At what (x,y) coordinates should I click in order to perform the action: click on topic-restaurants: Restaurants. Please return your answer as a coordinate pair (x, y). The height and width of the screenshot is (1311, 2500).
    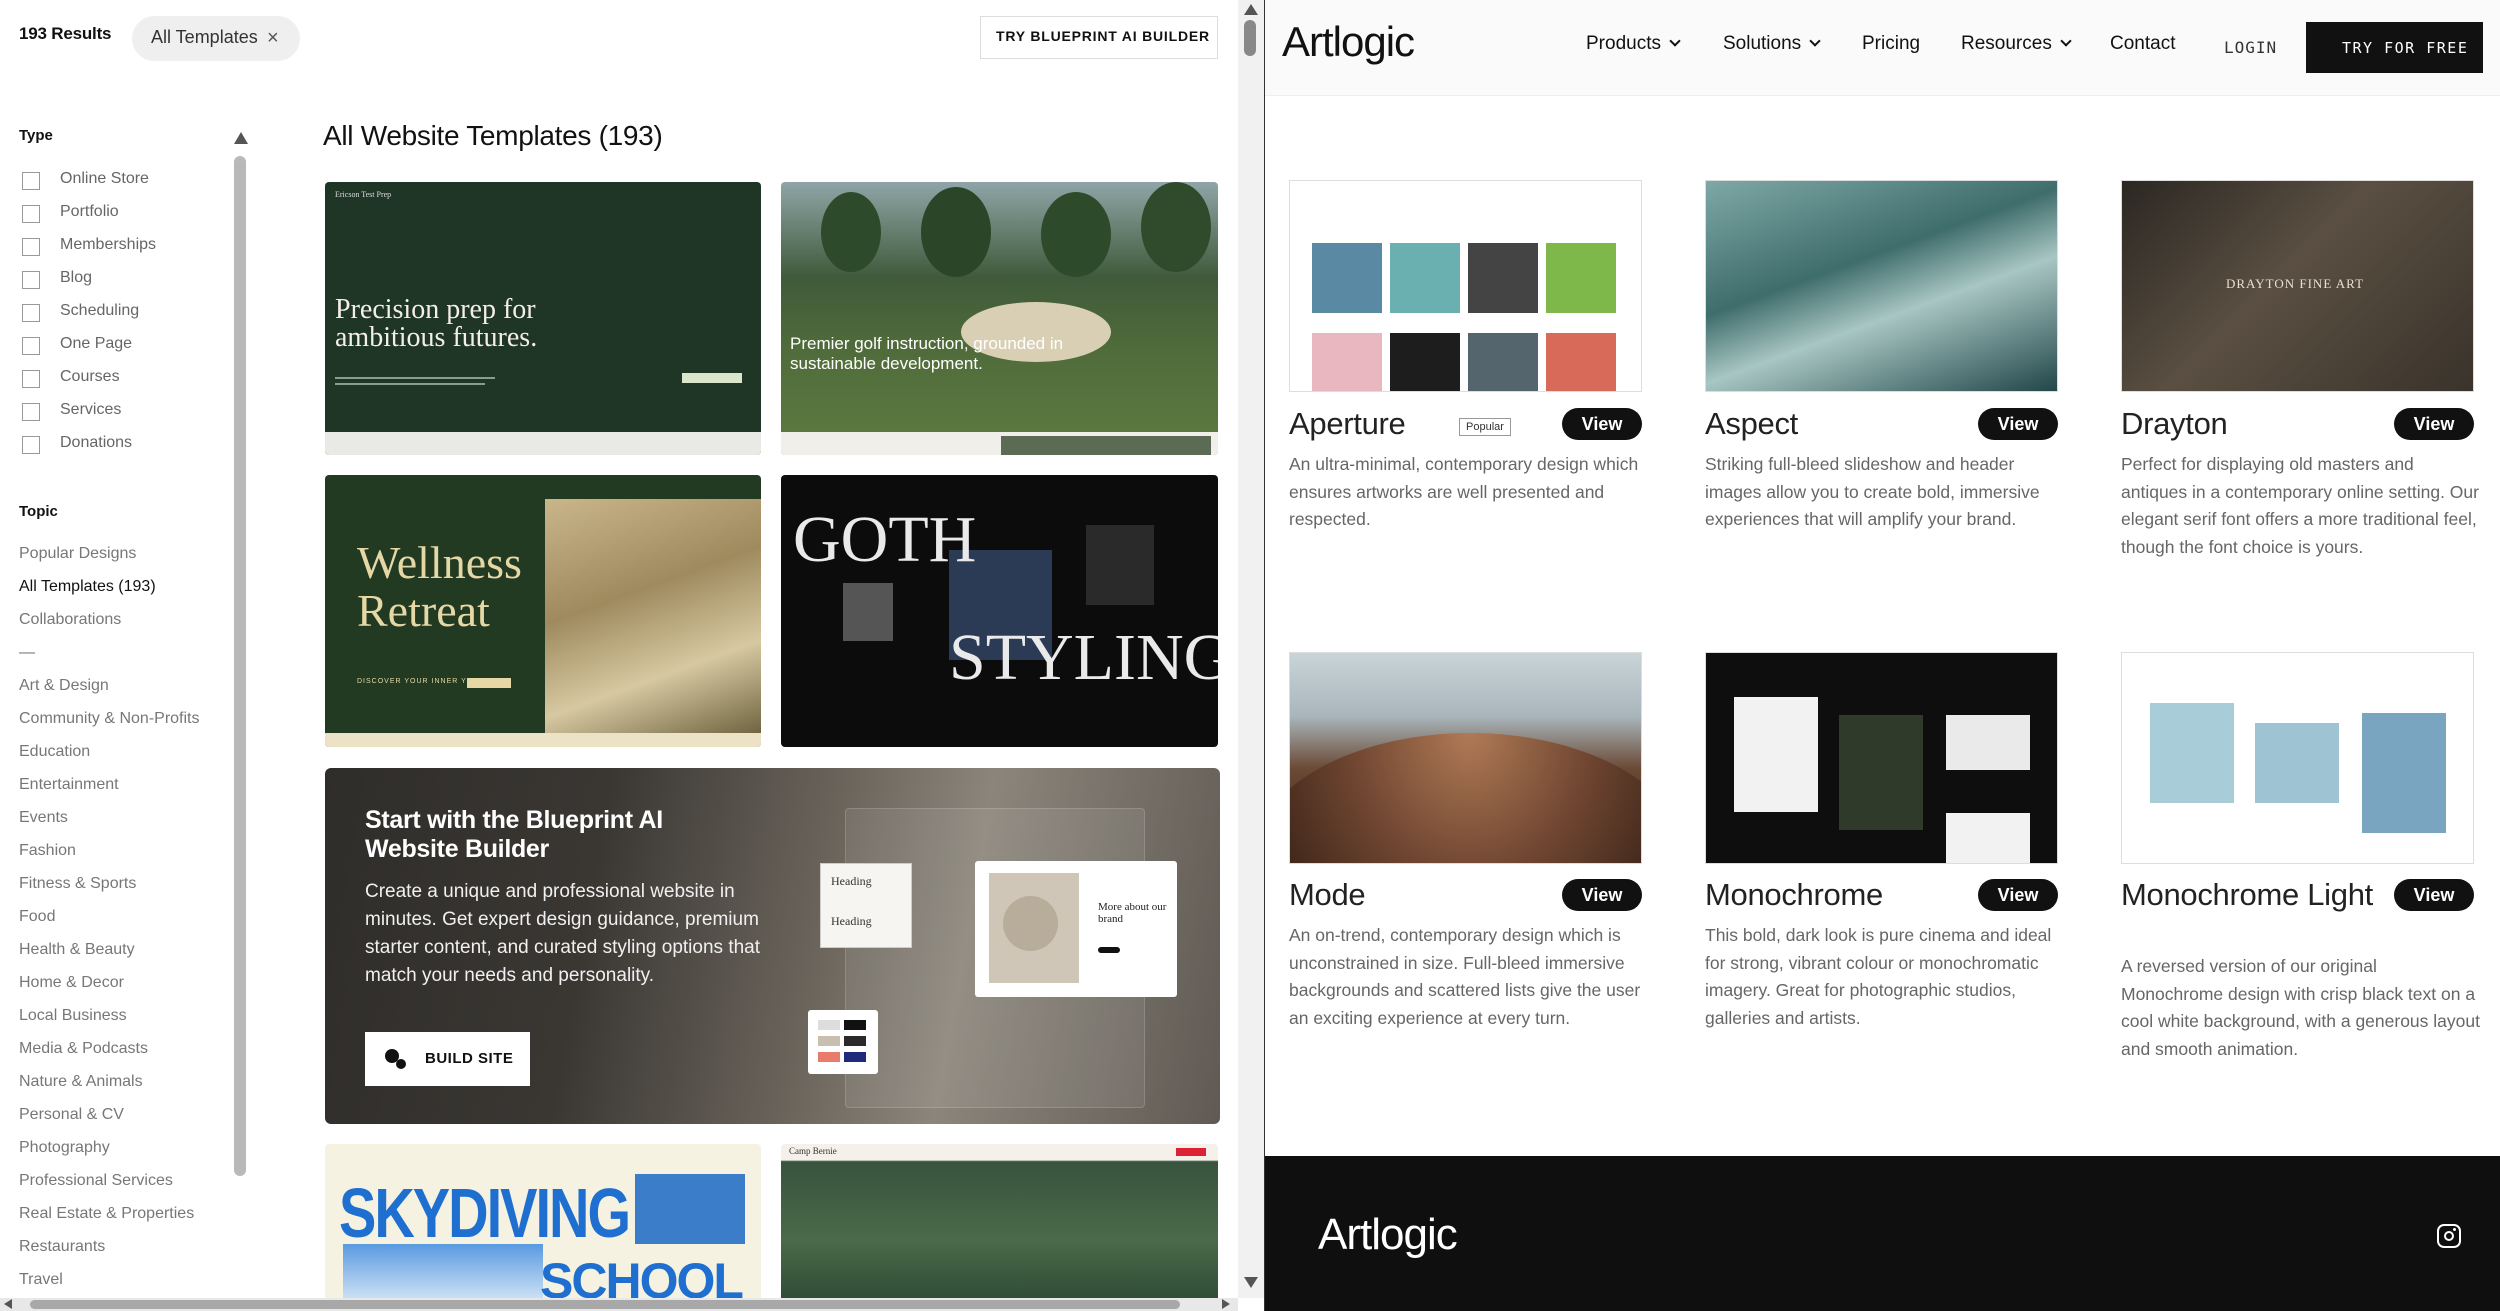
    Looking at the image, I should click on (62, 1247).